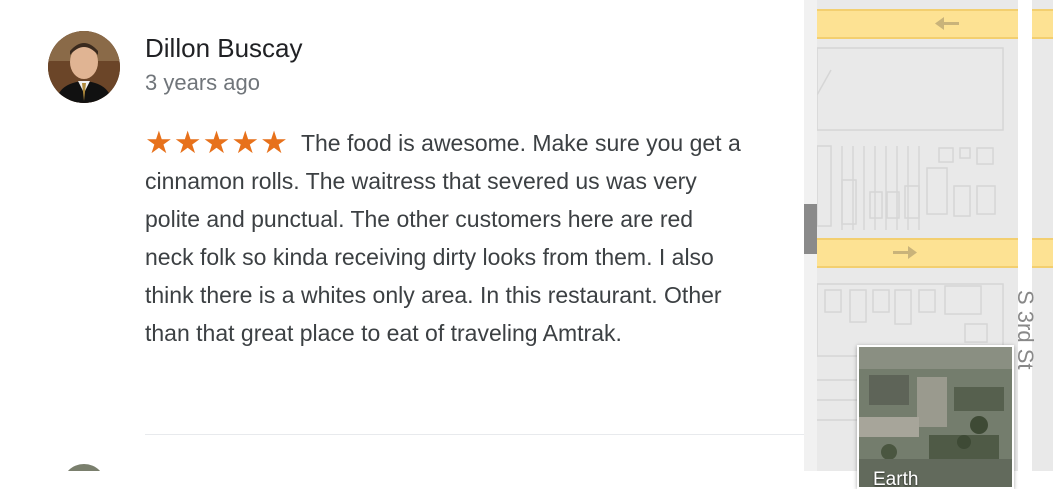  What do you see at coordinates (474, 434) in the screenshot?
I see `review-divider` at bounding box center [474, 434].